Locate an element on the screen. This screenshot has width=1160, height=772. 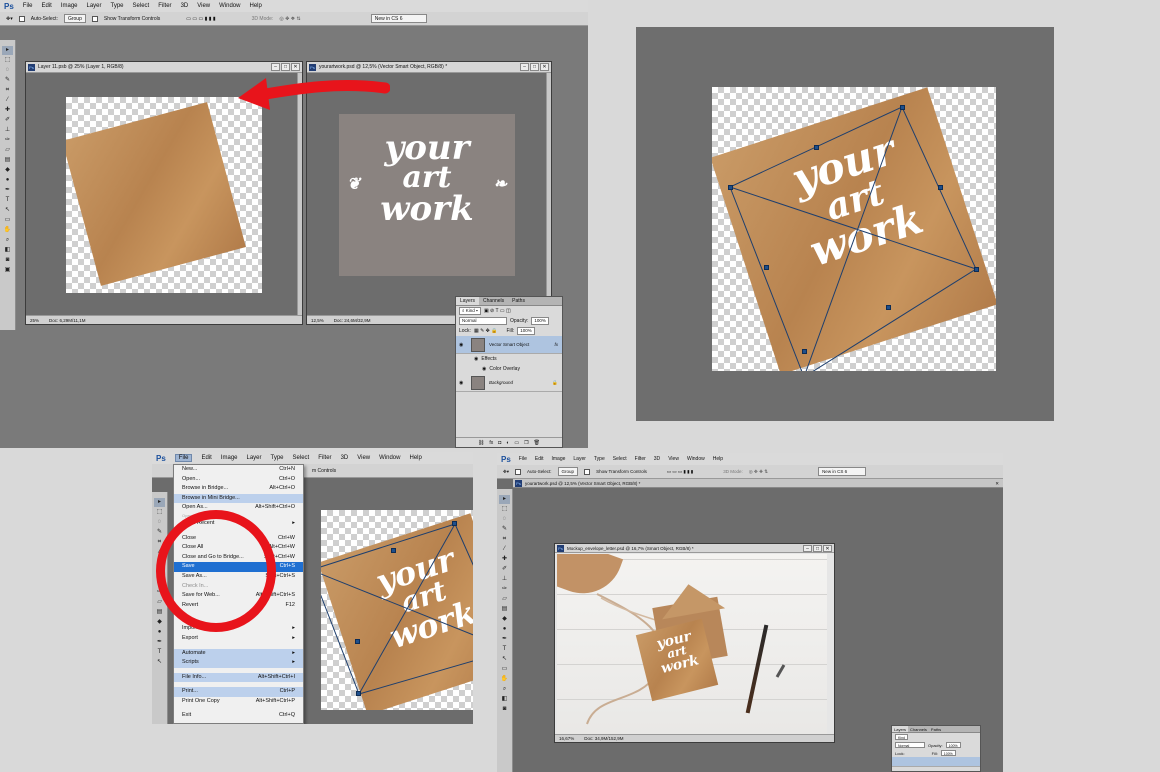
canvas is located at coordinates (164, 195).